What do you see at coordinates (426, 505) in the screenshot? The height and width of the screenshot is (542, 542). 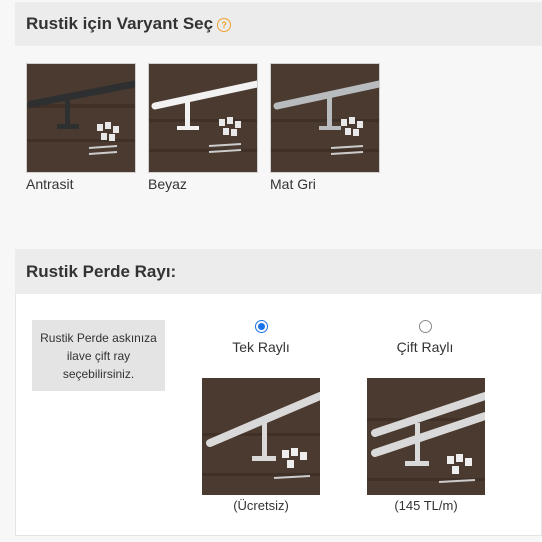 I see `rail-price-cift: (145 TL/m)` at bounding box center [426, 505].